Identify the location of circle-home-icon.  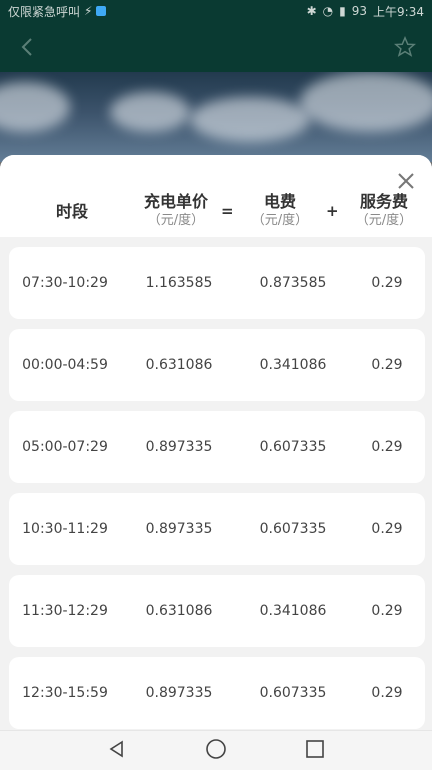
(216, 748).